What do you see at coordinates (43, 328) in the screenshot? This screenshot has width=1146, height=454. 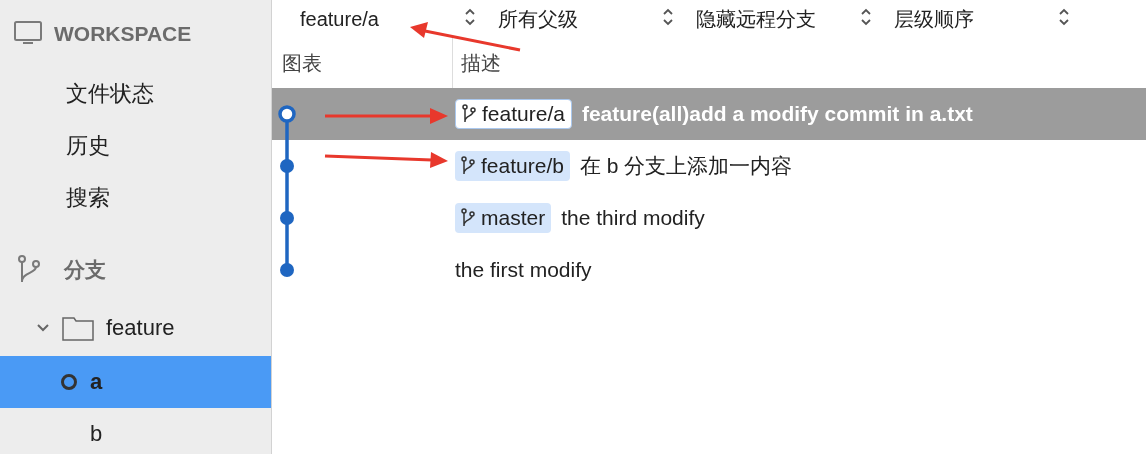 I see `chevron-icon` at bounding box center [43, 328].